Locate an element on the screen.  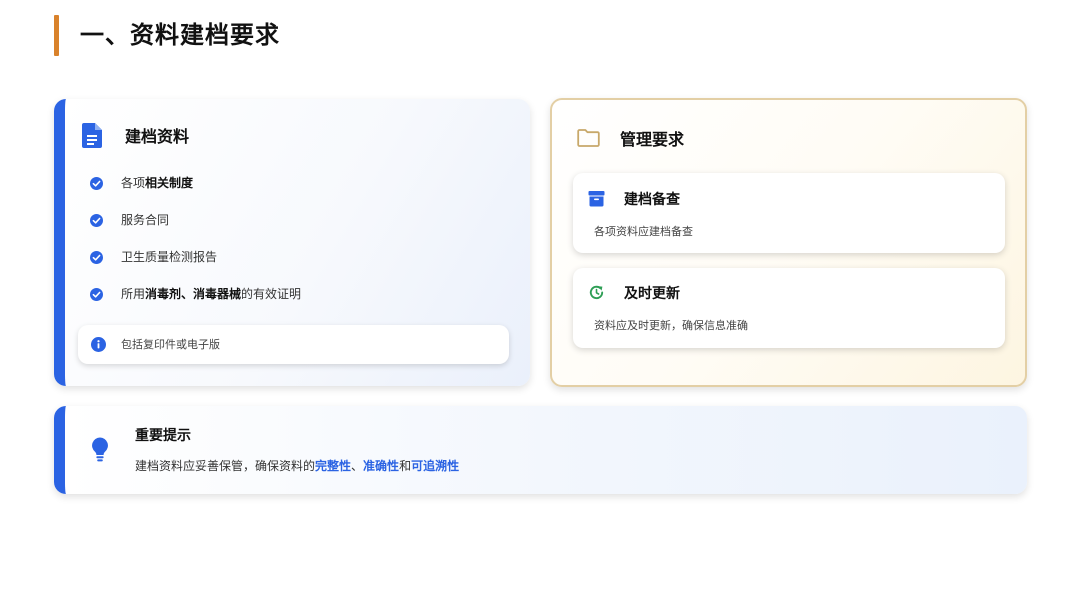
list-item: 服务合同 is located at coordinates (129, 220).